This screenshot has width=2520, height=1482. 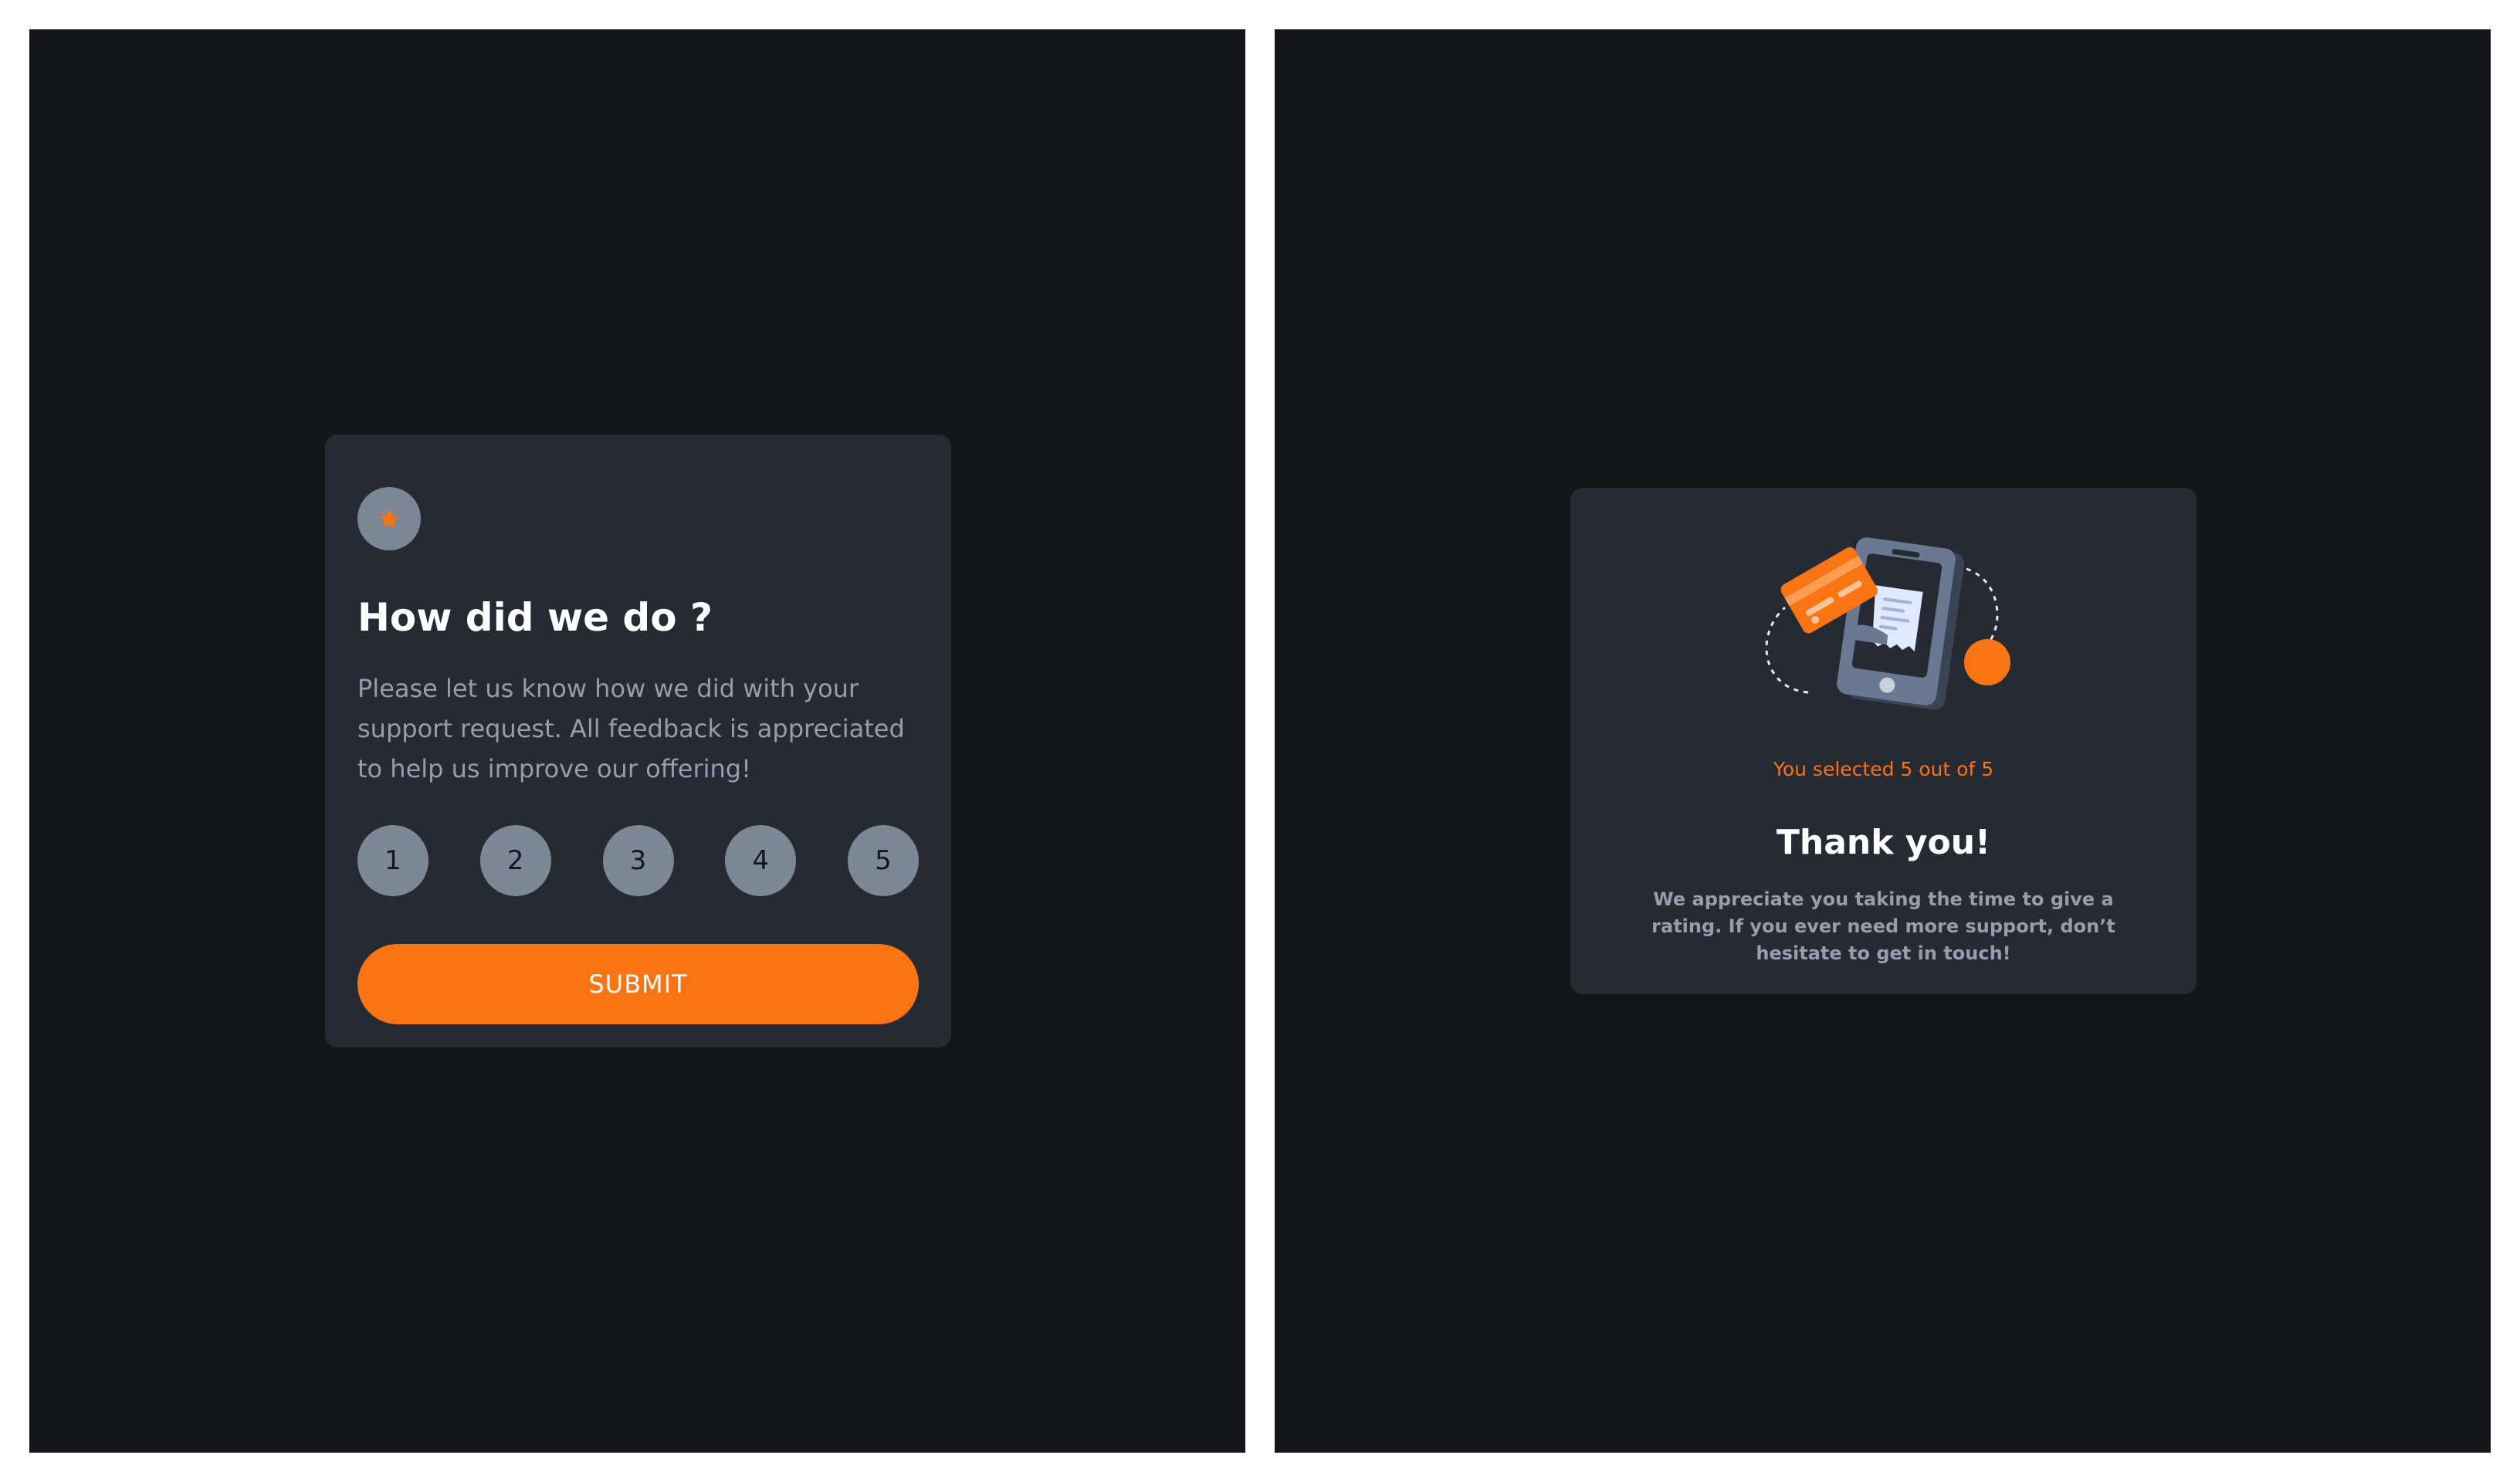 I want to click on rating-button-2: 2, so click(x=515, y=860).